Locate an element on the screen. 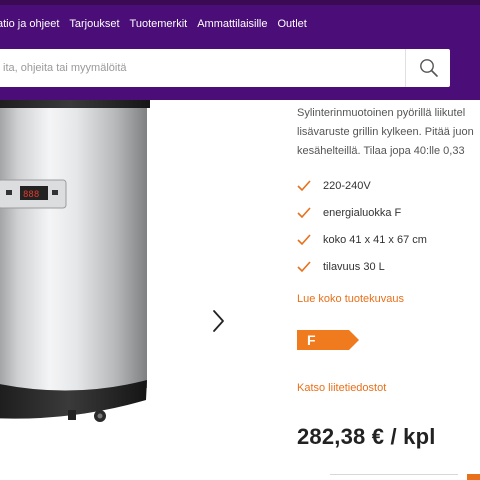 The width and height of the screenshot is (480, 480). search-icon is located at coordinates (428, 68).